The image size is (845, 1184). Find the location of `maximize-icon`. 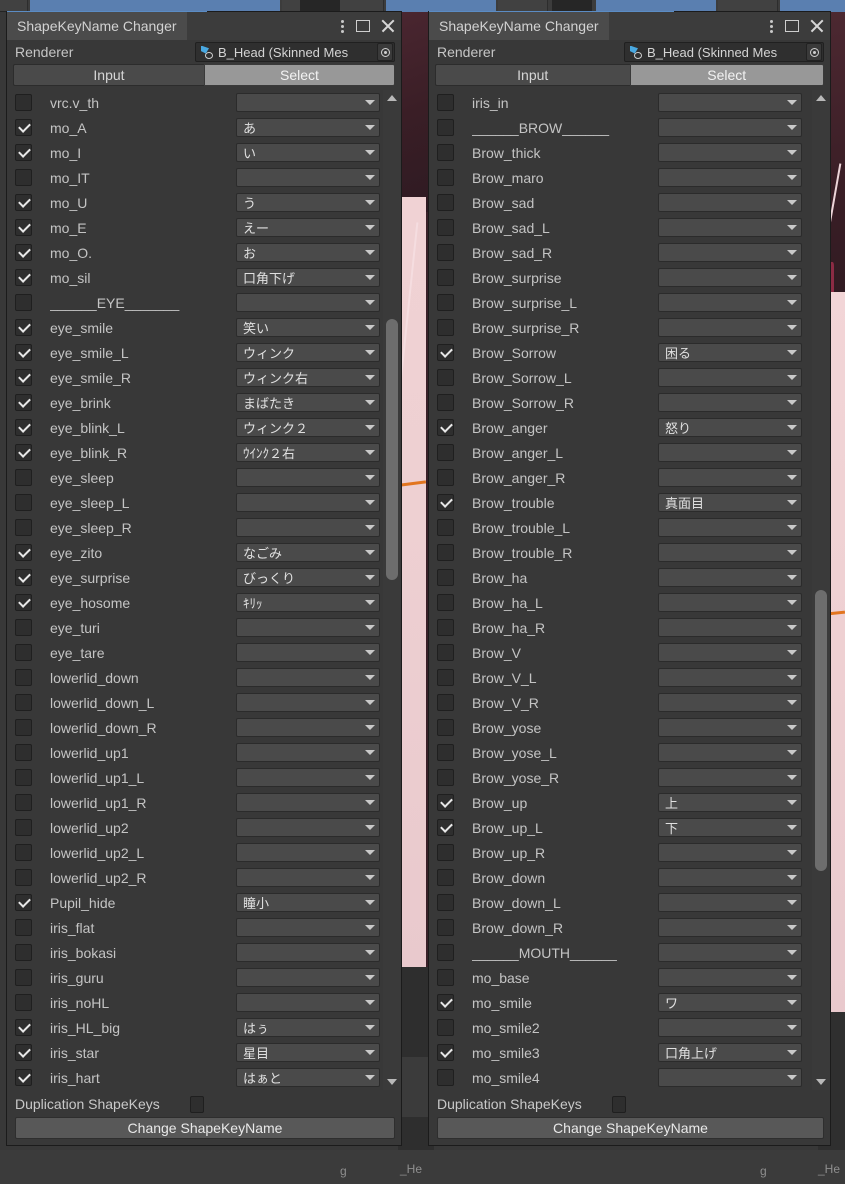

maximize-icon is located at coordinates (792, 26).